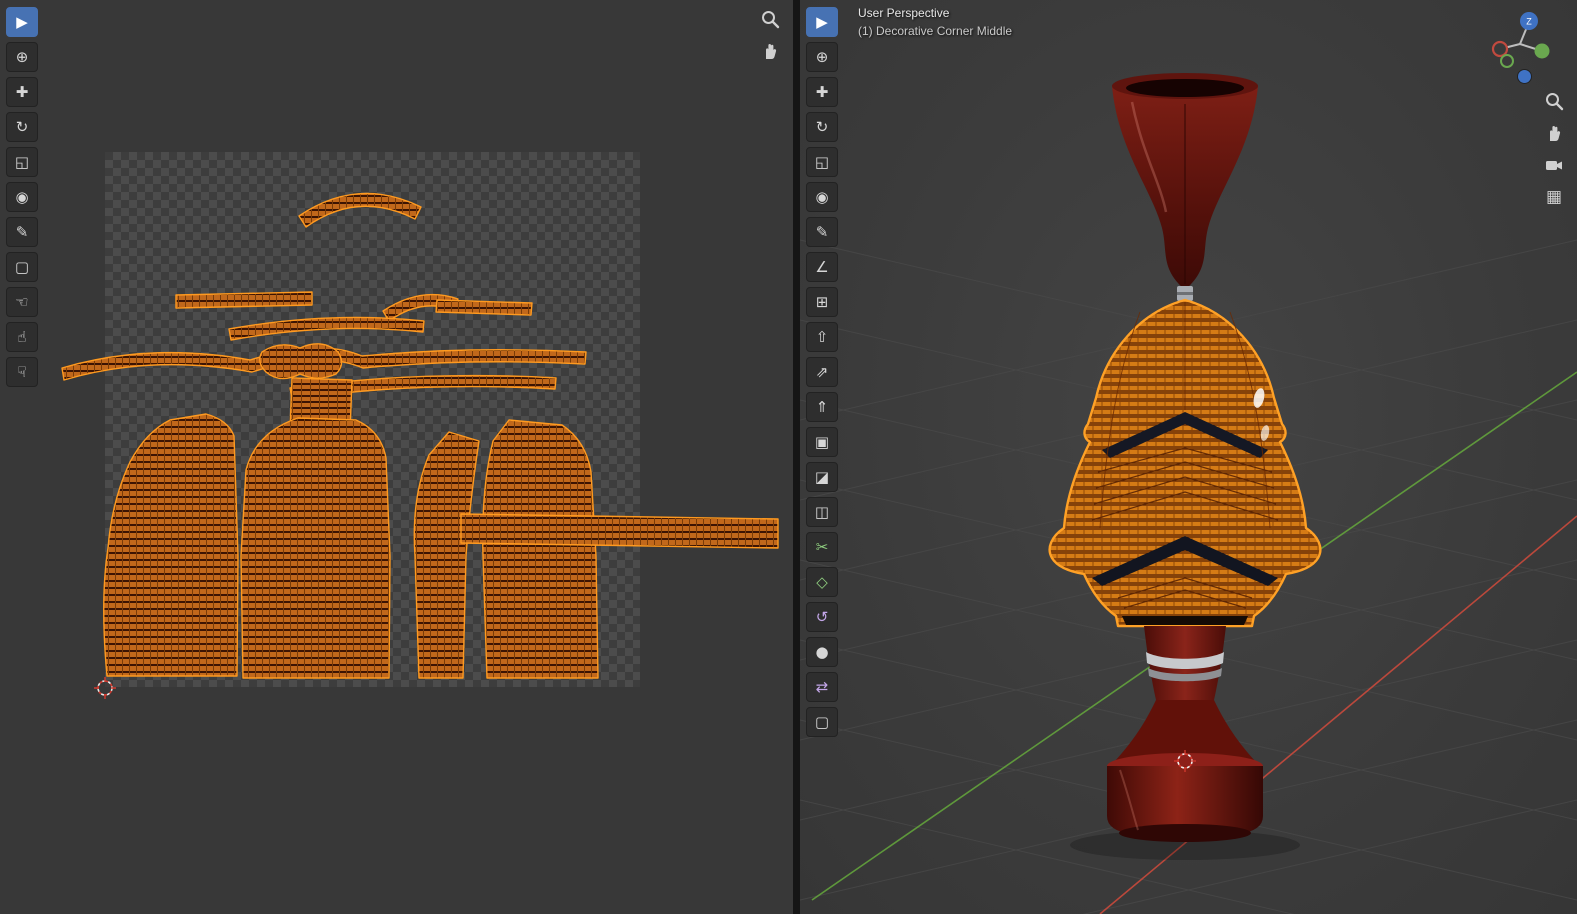 Image resolution: width=1577 pixels, height=914 pixels. Describe the element at coordinates (1554, 149) in the screenshot. I see `view3d-controls: ▦` at that location.